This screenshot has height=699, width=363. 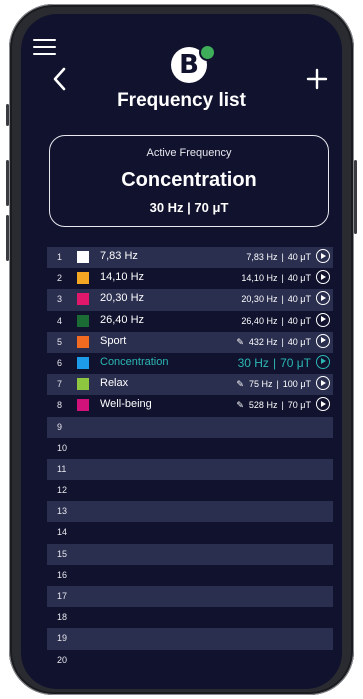 What do you see at coordinates (60, 362) in the screenshot?
I see `row-number: 6` at bounding box center [60, 362].